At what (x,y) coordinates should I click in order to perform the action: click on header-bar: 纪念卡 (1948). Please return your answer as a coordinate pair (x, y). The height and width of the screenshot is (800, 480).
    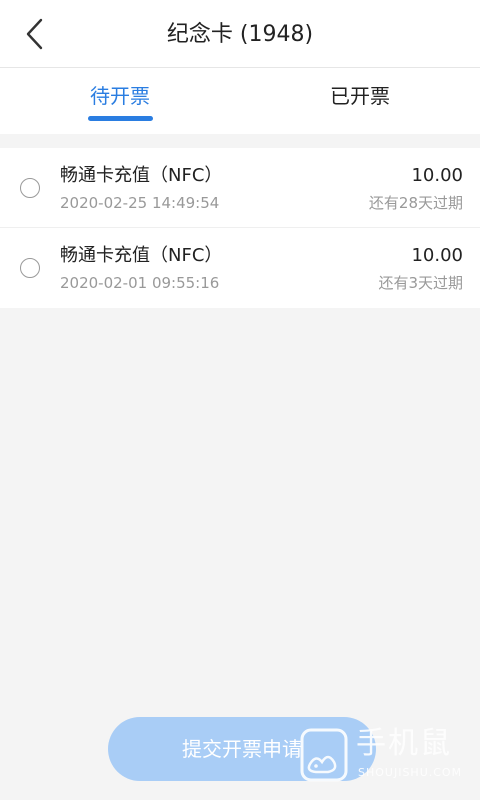
    Looking at the image, I should click on (240, 34).